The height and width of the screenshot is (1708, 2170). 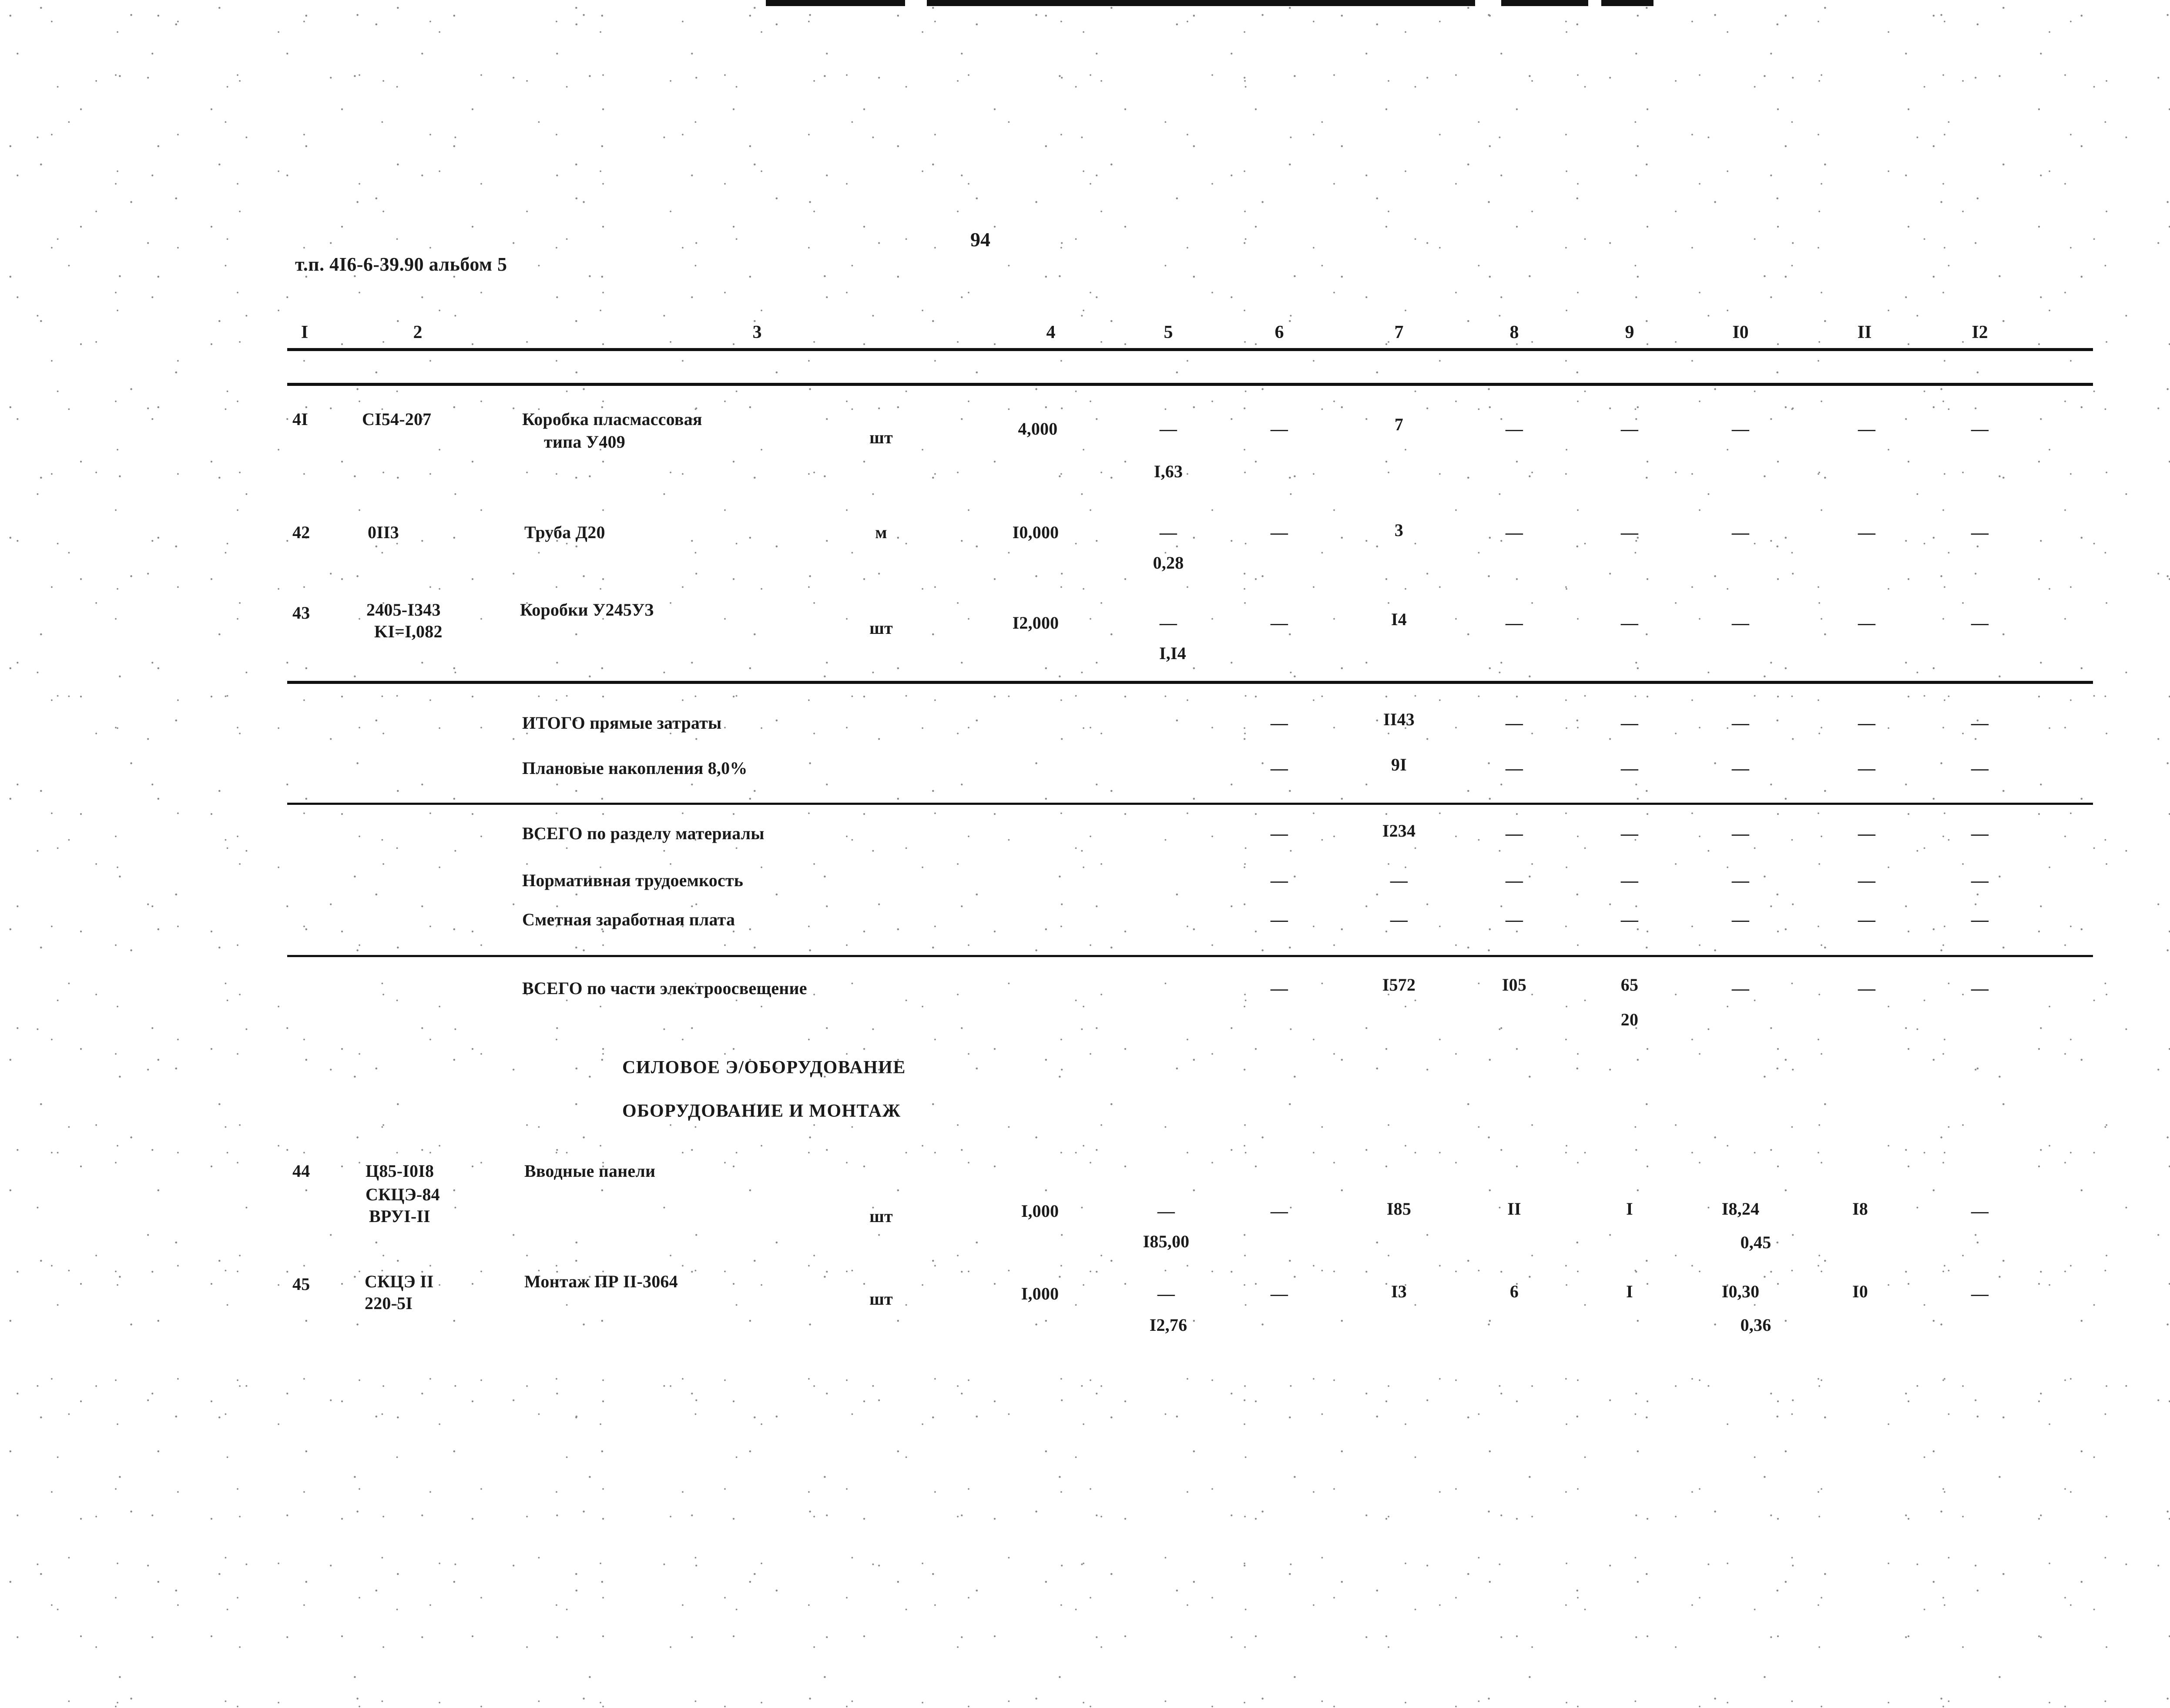 I want to click on row-col10: I0,30, so click(x=1740, y=1292).